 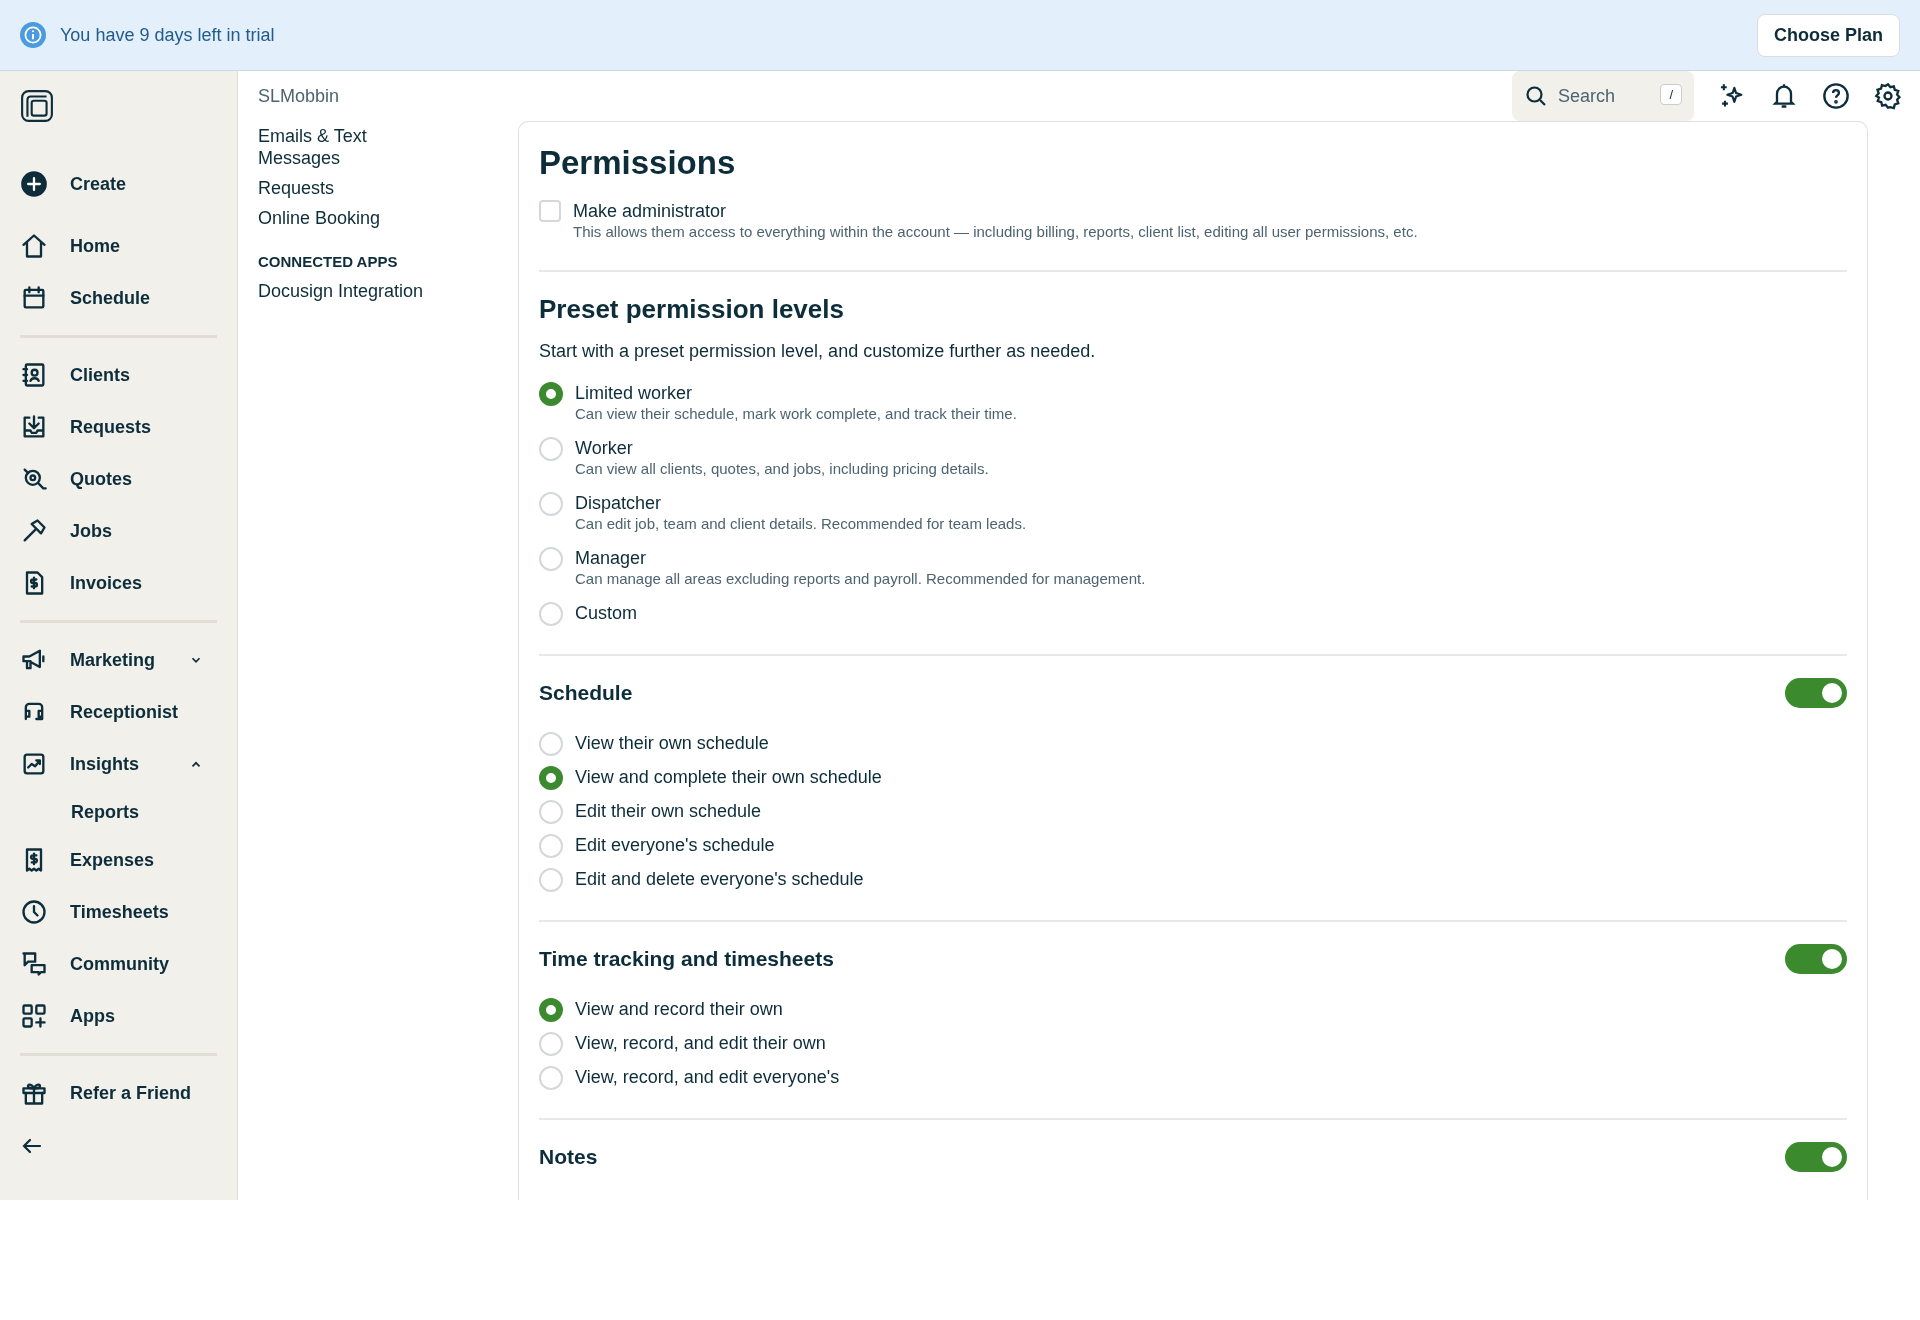 What do you see at coordinates (568, 1157) in the screenshot?
I see `section-title: Notes` at bounding box center [568, 1157].